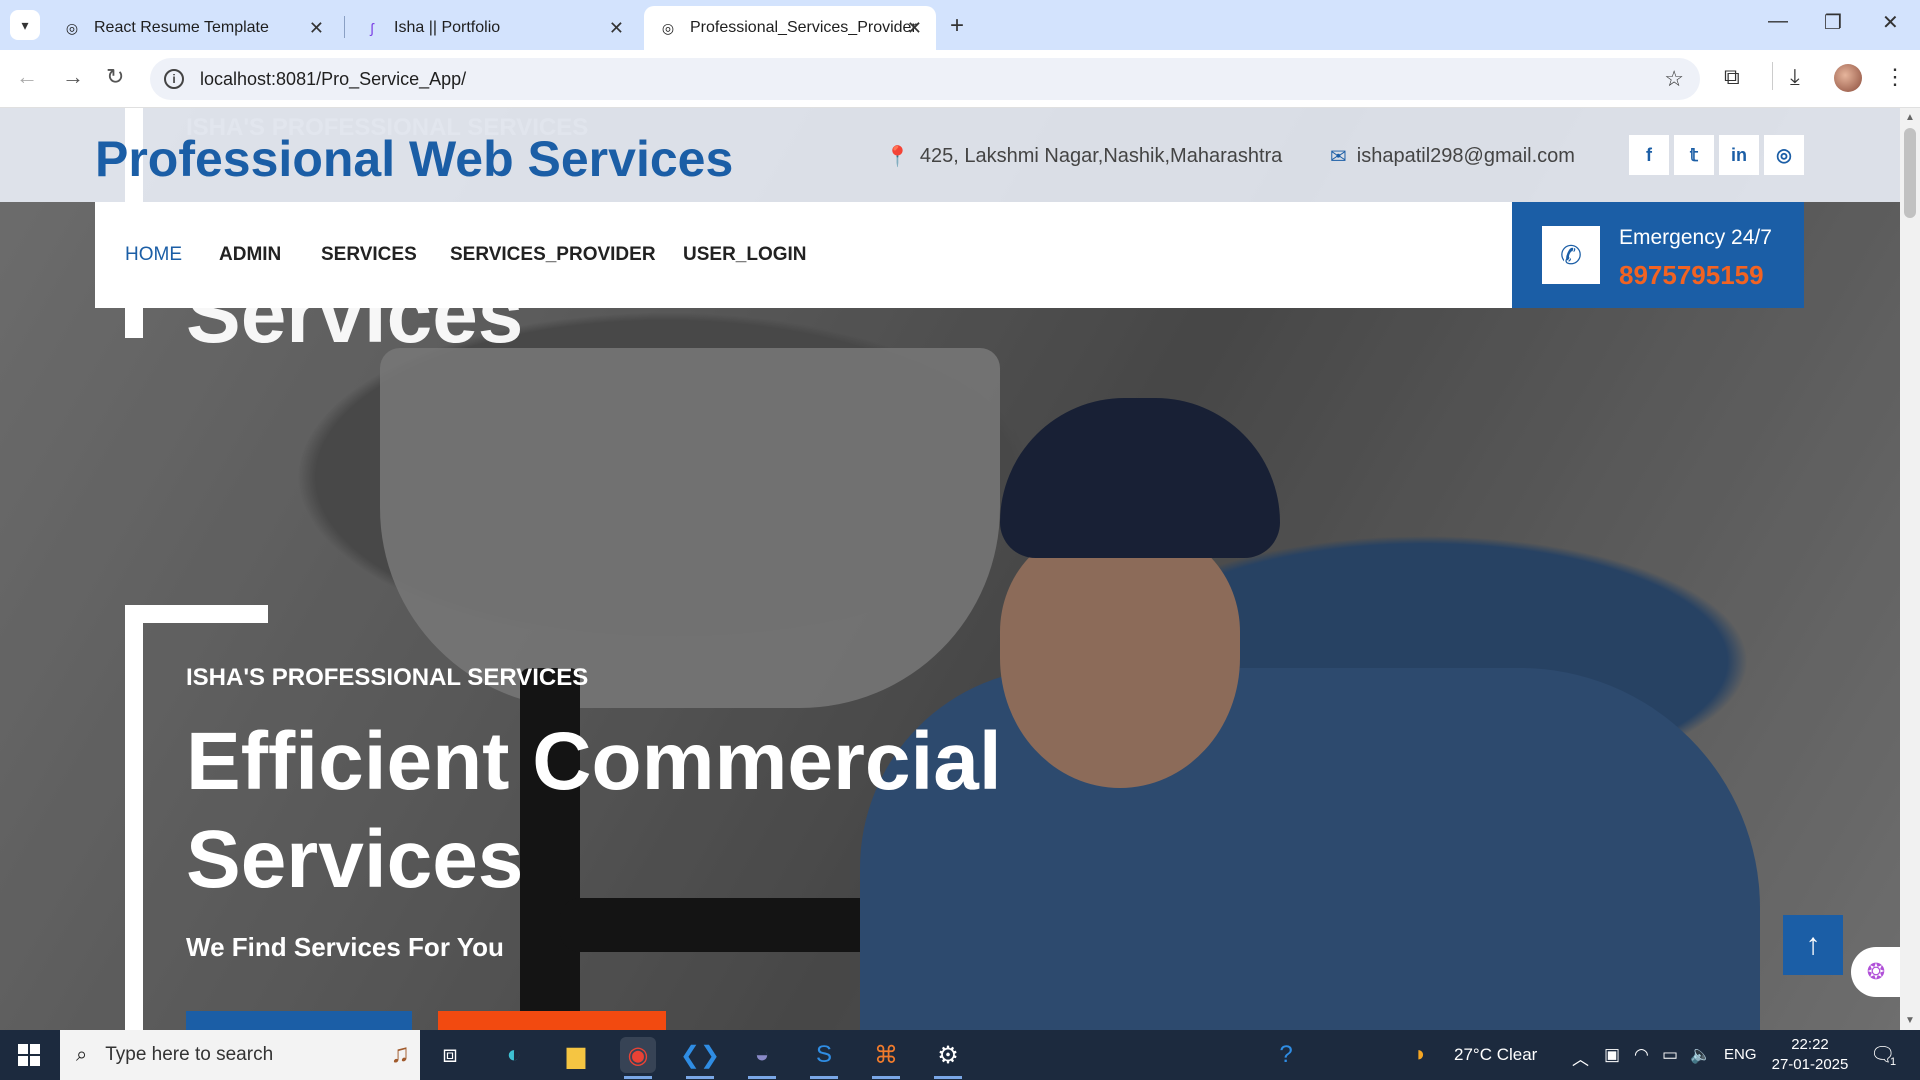  Describe the element at coordinates (189, 1054) in the screenshot. I see `search-placeholder: Type here to search` at that location.